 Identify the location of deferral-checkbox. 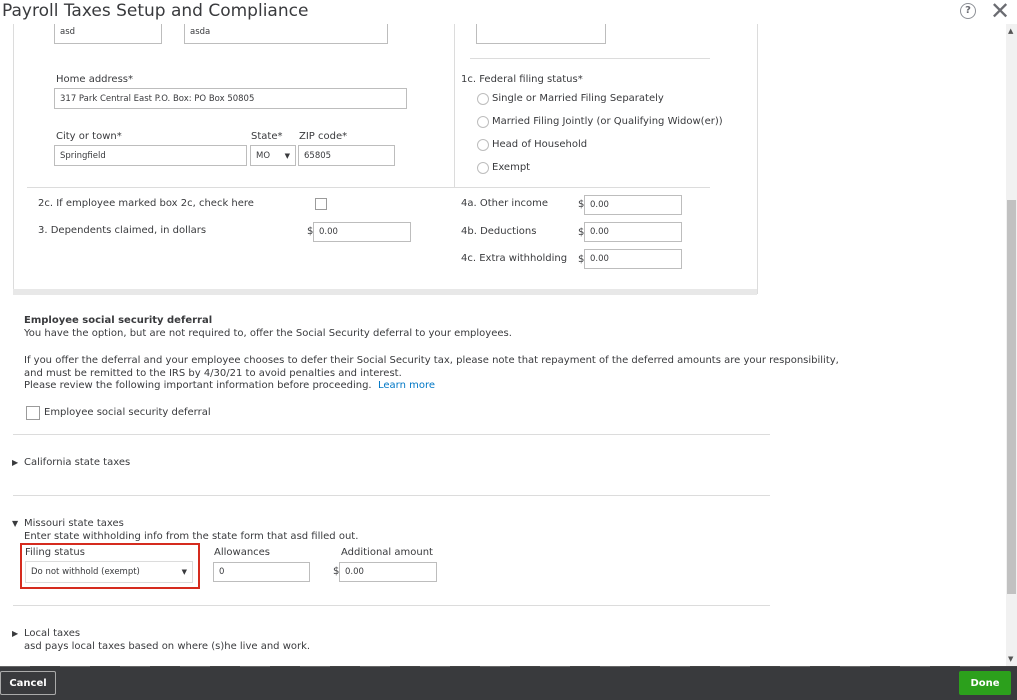
(33, 413).